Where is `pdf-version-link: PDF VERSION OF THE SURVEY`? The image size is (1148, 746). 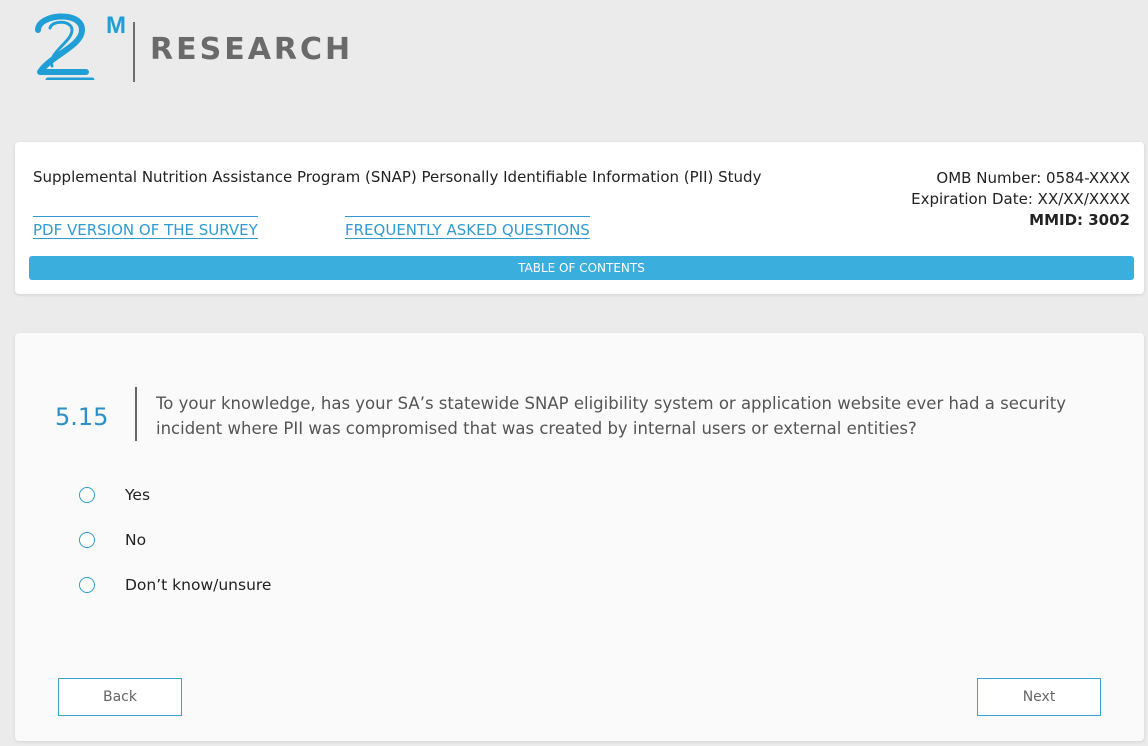 pdf-version-link: PDF VERSION OF THE SURVEY is located at coordinates (145, 227).